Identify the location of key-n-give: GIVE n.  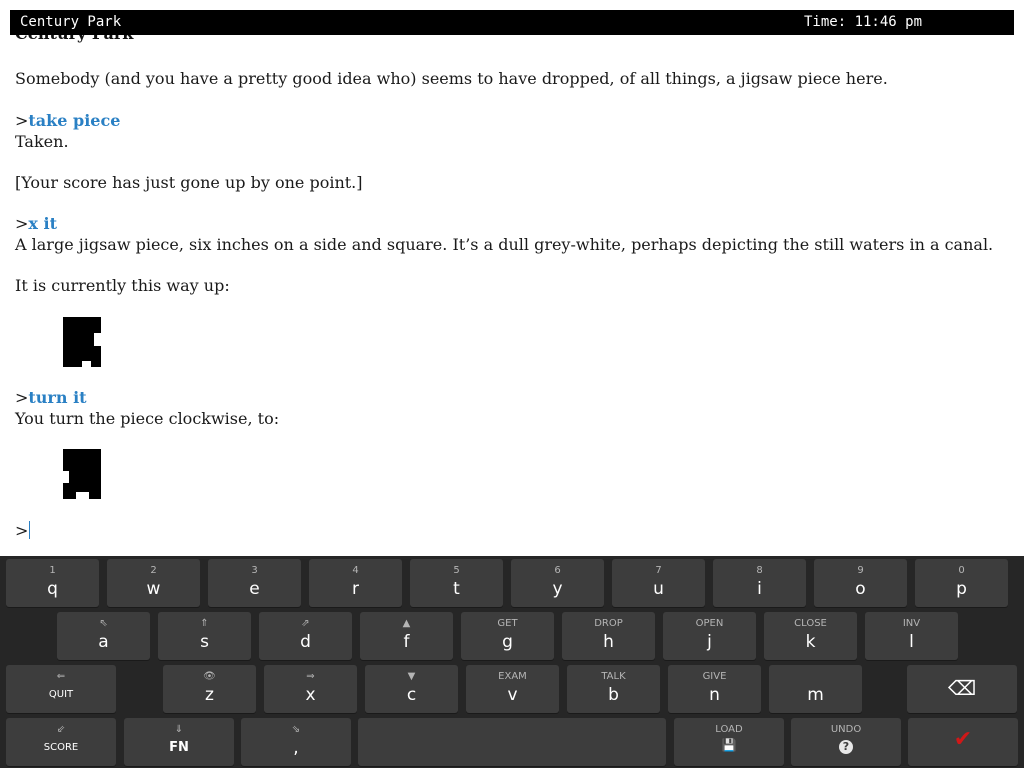
(714, 689).